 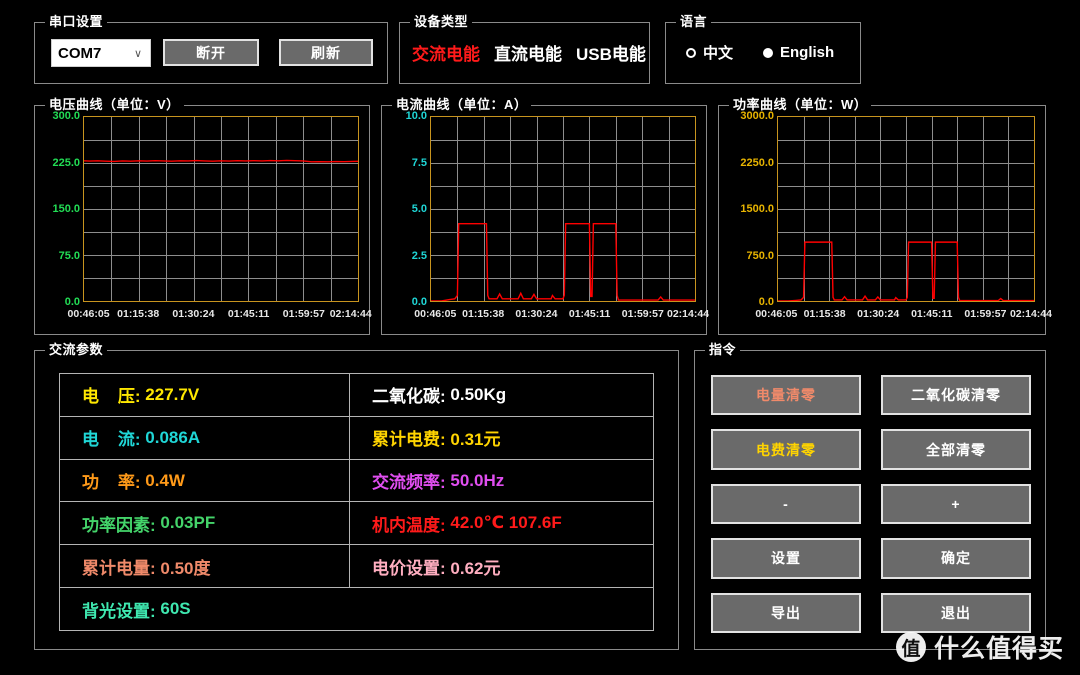 What do you see at coordinates (173, 437) in the screenshot?
I see `param-value: 0.086A` at bounding box center [173, 437].